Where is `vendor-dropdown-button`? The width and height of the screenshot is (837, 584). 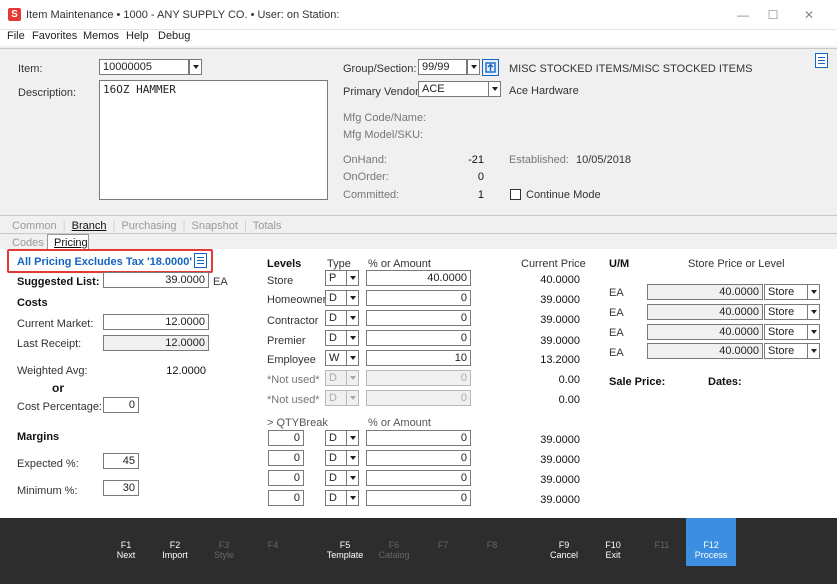
vendor-dropdown-button is located at coordinates (494, 89).